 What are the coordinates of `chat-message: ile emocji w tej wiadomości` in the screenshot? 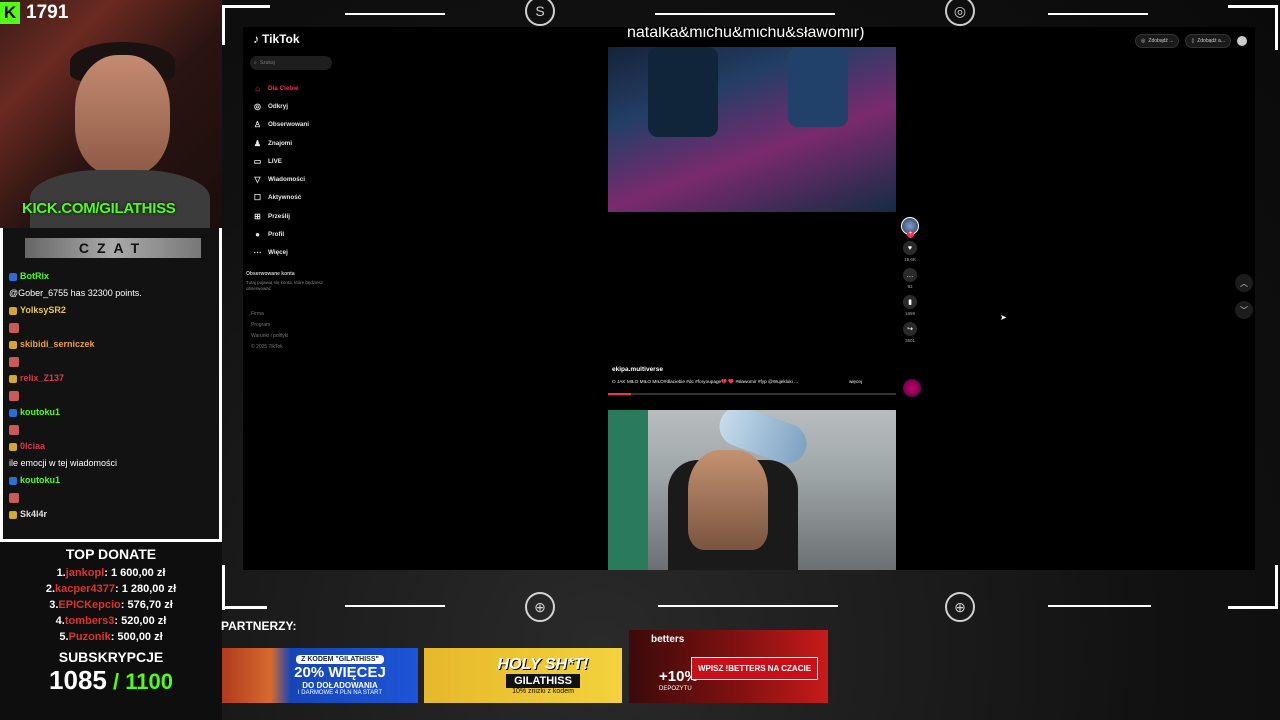 It's located at (114, 463).